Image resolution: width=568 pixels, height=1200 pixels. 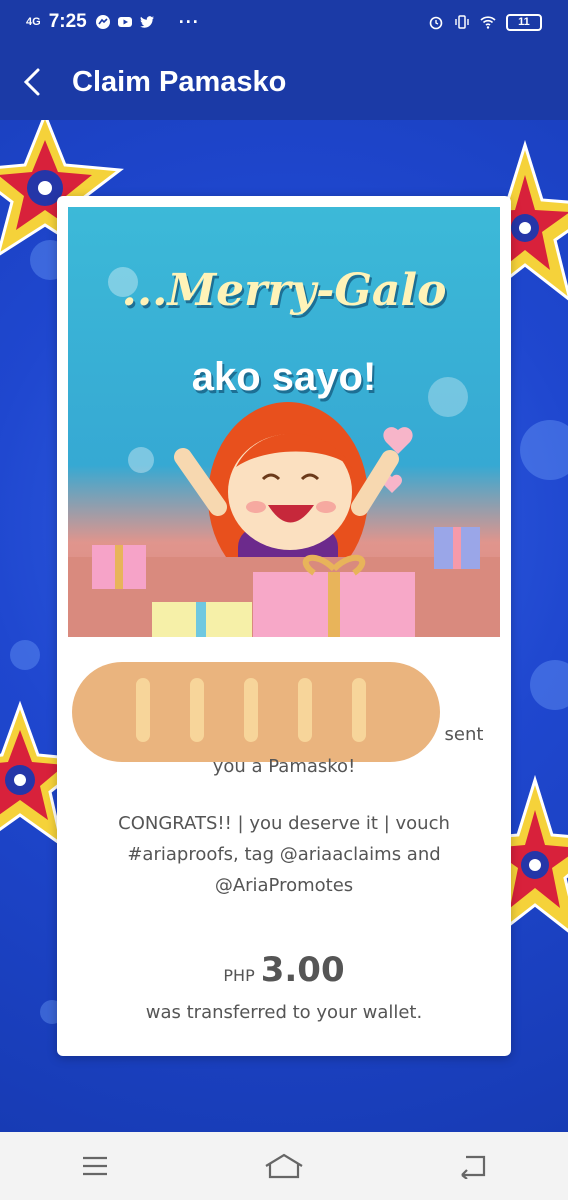 What do you see at coordinates (436, 23) in the screenshot?
I see `alarm-icon` at bounding box center [436, 23].